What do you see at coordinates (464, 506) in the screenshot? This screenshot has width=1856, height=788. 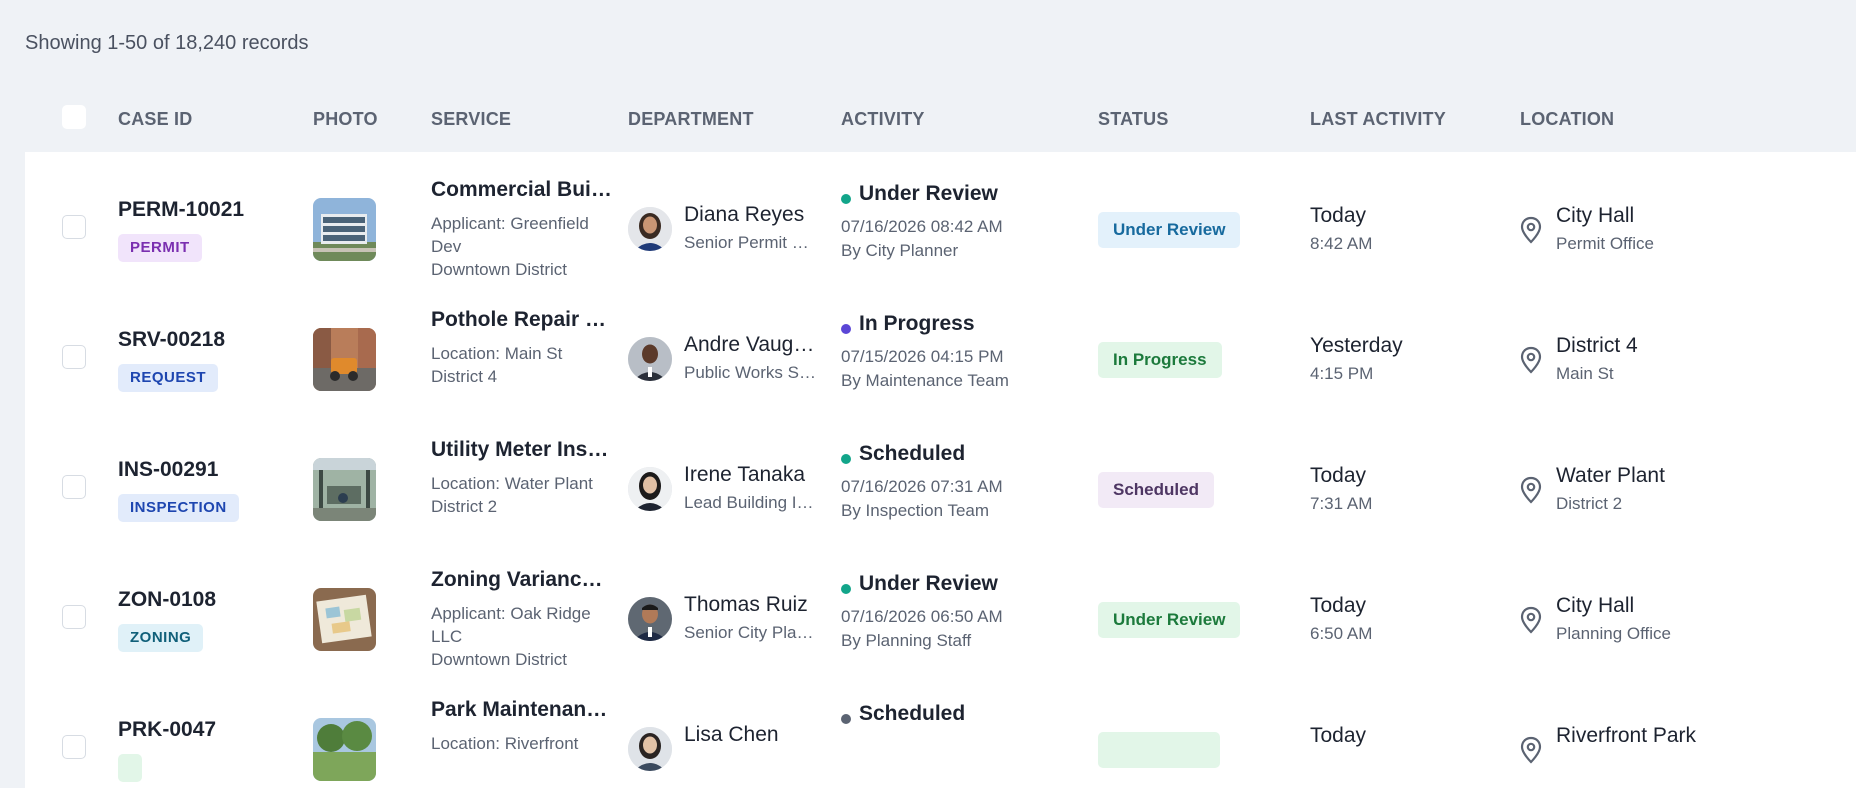 I see `service-detail-line: District 2` at bounding box center [464, 506].